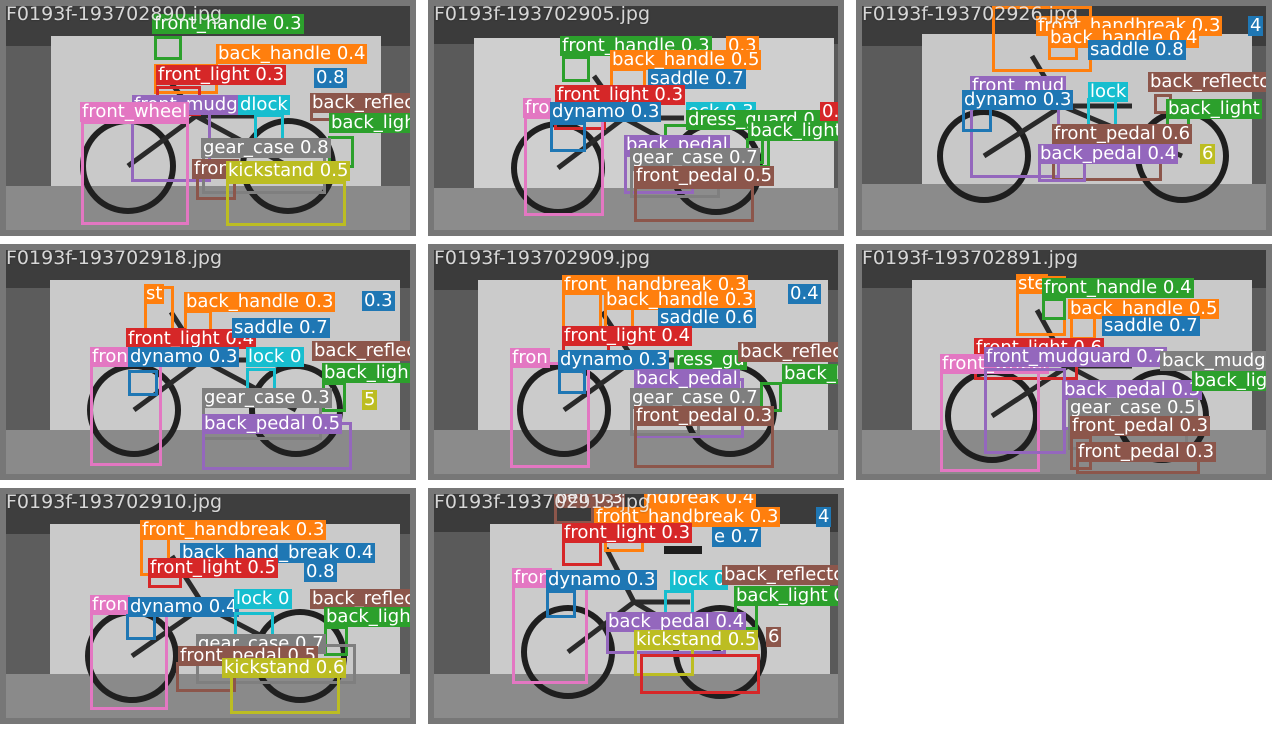 The height and width of the screenshot is (732, 1280). Describe the element at coordinates (370, 399) in the screenshot. I see `bbox-label: 5` at that location.